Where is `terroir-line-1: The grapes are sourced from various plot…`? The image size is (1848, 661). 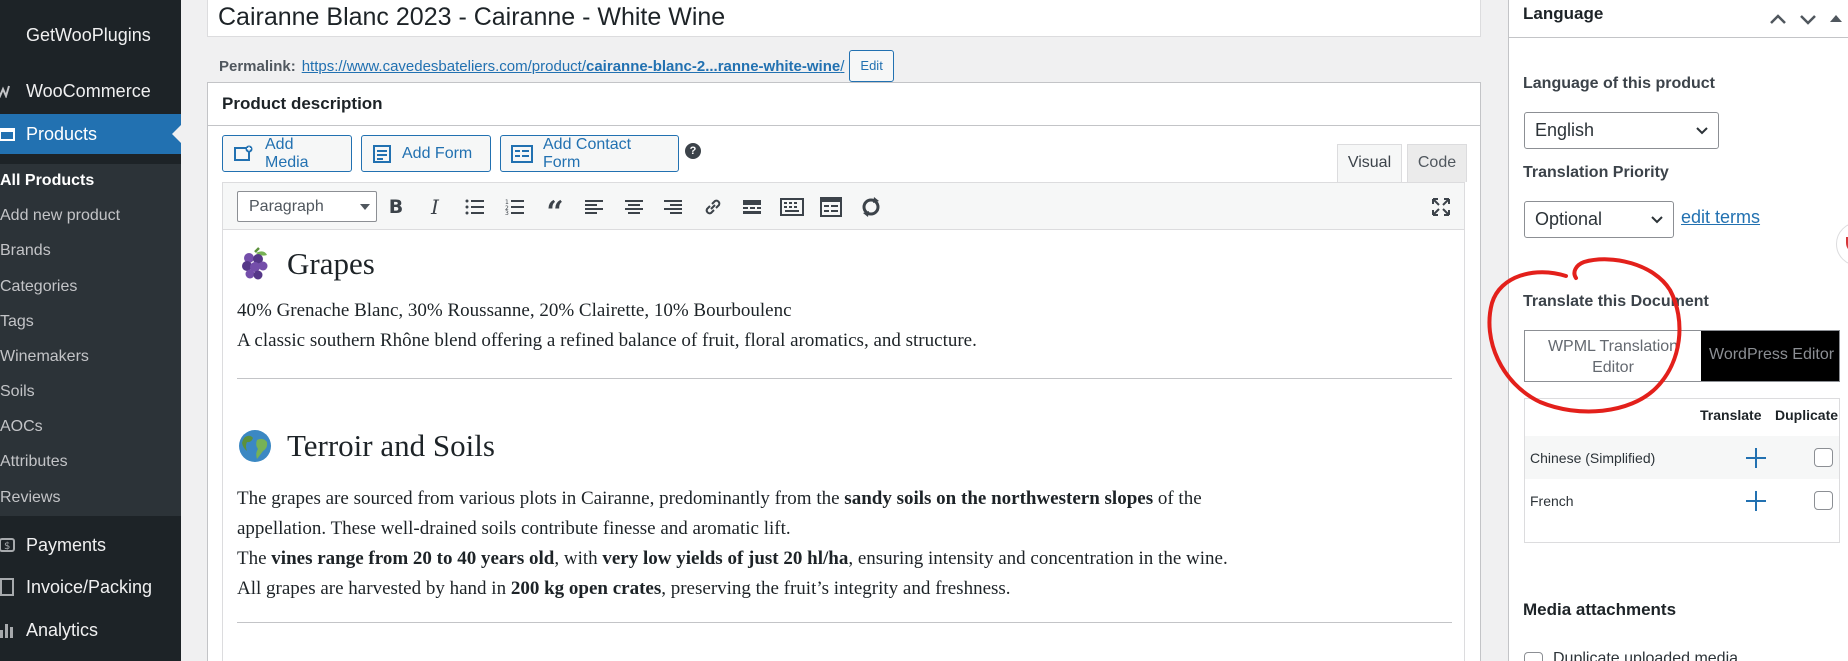
terroir-line-1: The grapes are sourced from various plot… is located at coordinates (719, 499).